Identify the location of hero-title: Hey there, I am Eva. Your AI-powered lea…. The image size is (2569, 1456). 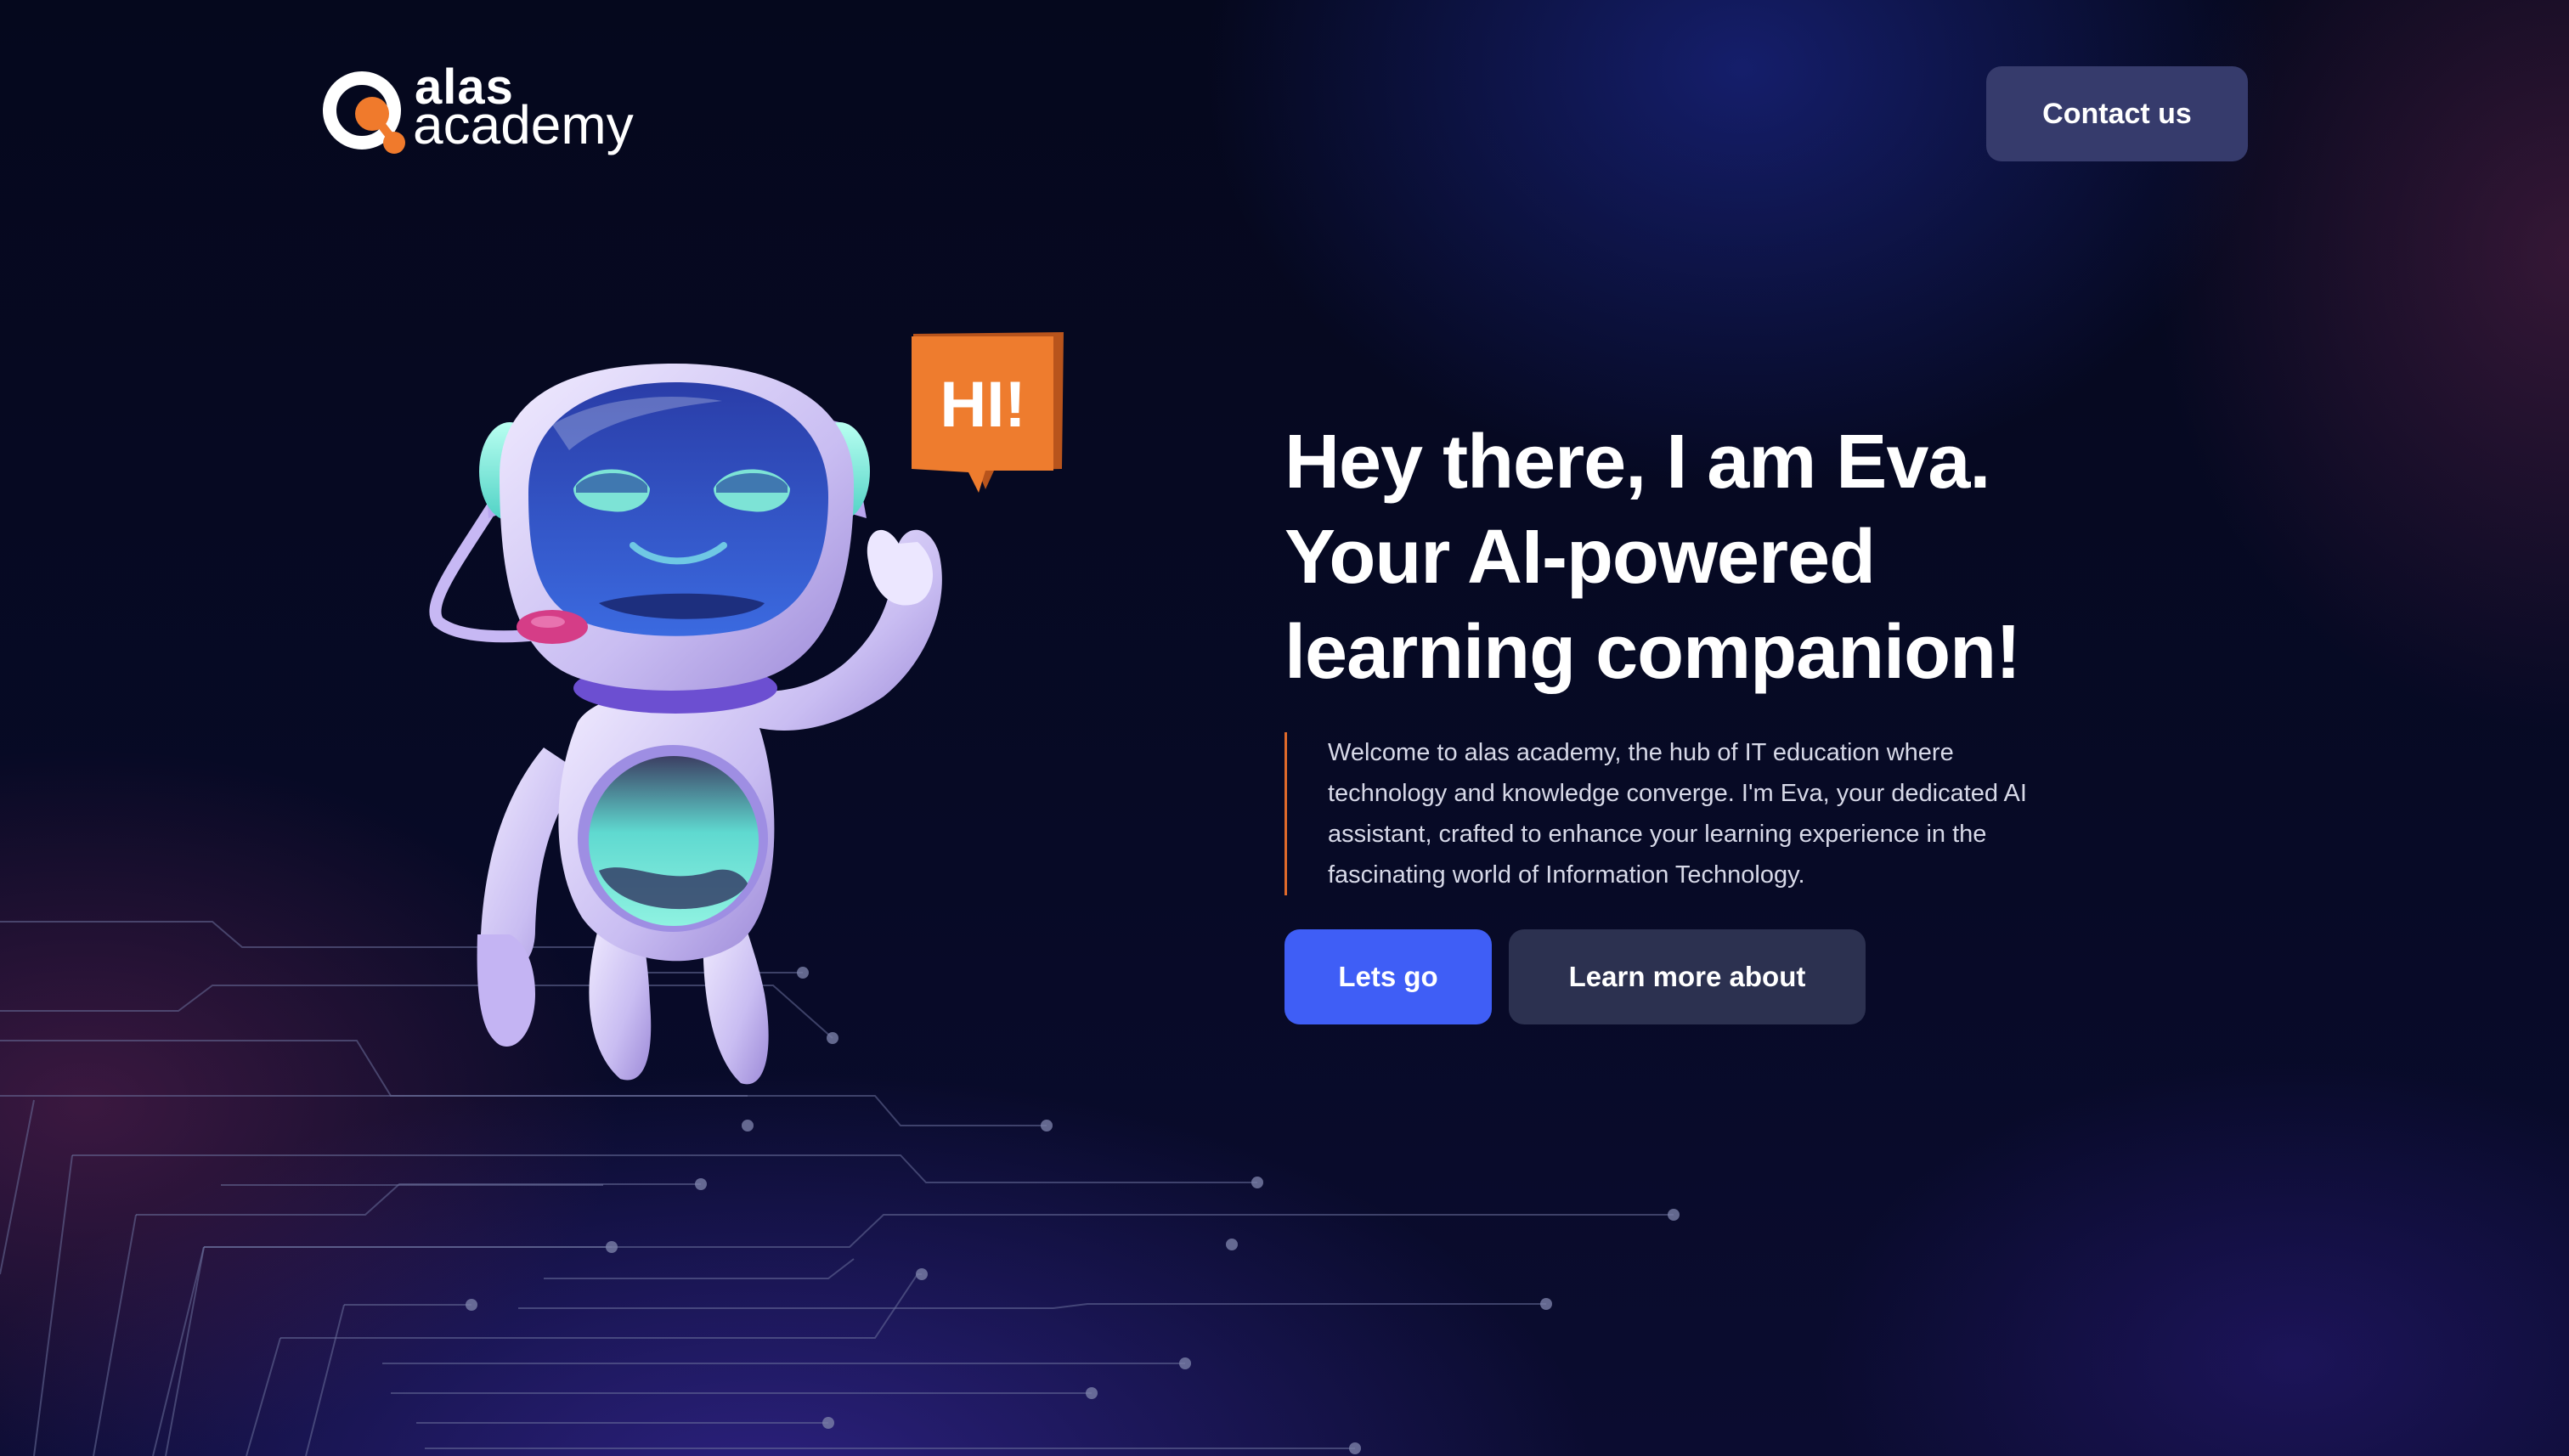
(1751, 557).